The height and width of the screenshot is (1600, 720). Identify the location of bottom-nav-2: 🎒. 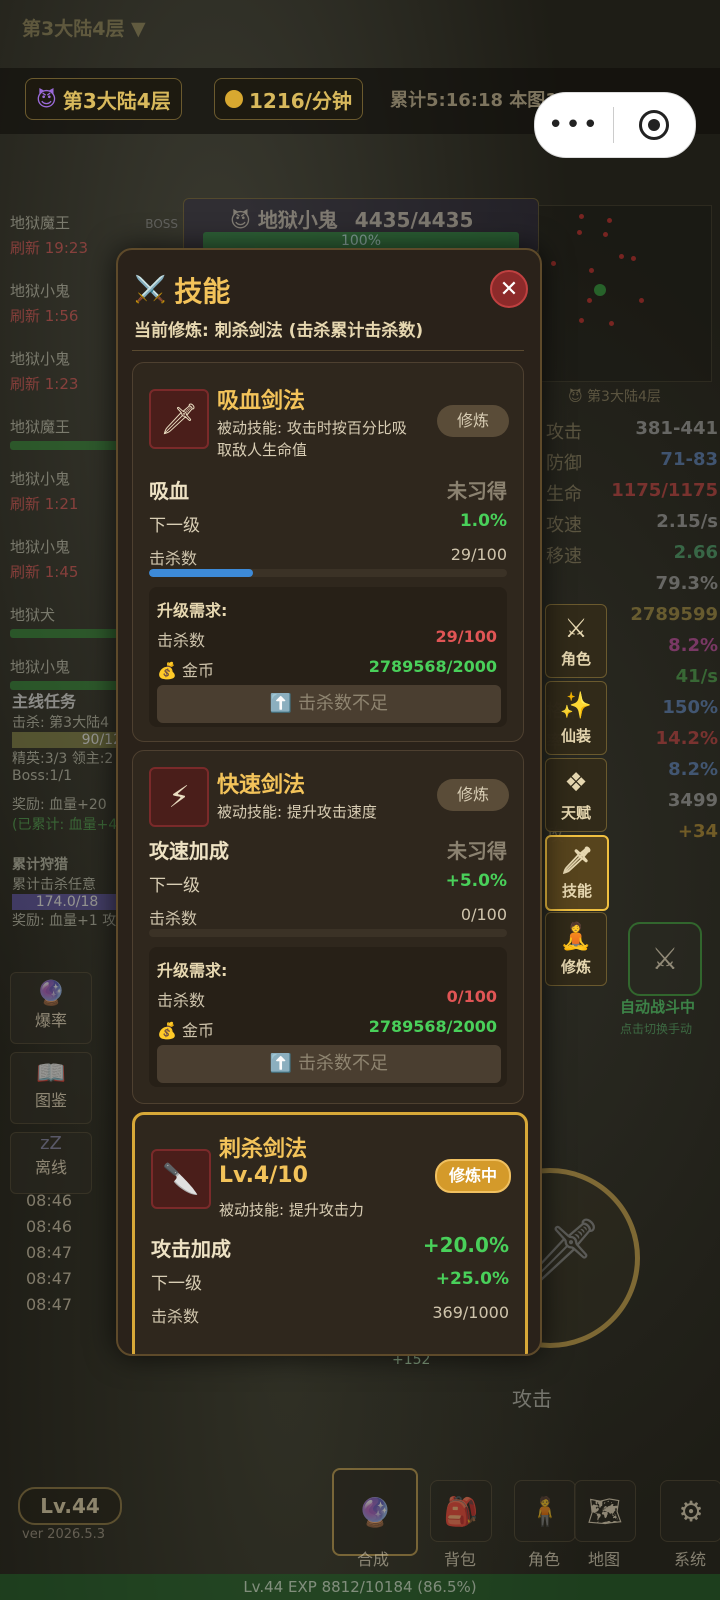
(461, 1511).